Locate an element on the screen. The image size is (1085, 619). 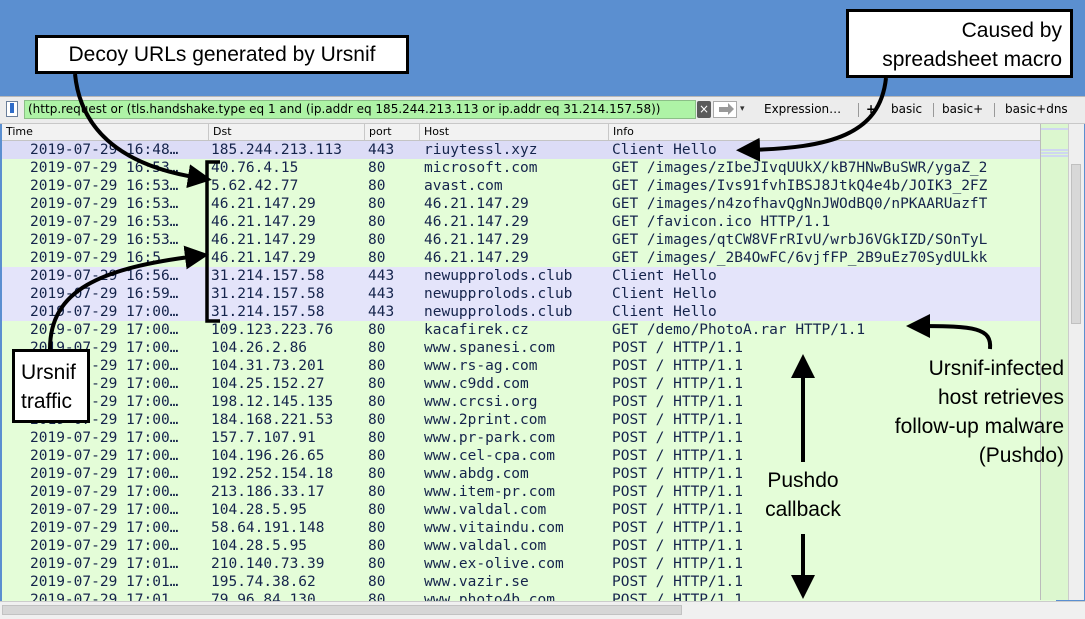
column-dst: Dst is located at coordinates (287, 132).